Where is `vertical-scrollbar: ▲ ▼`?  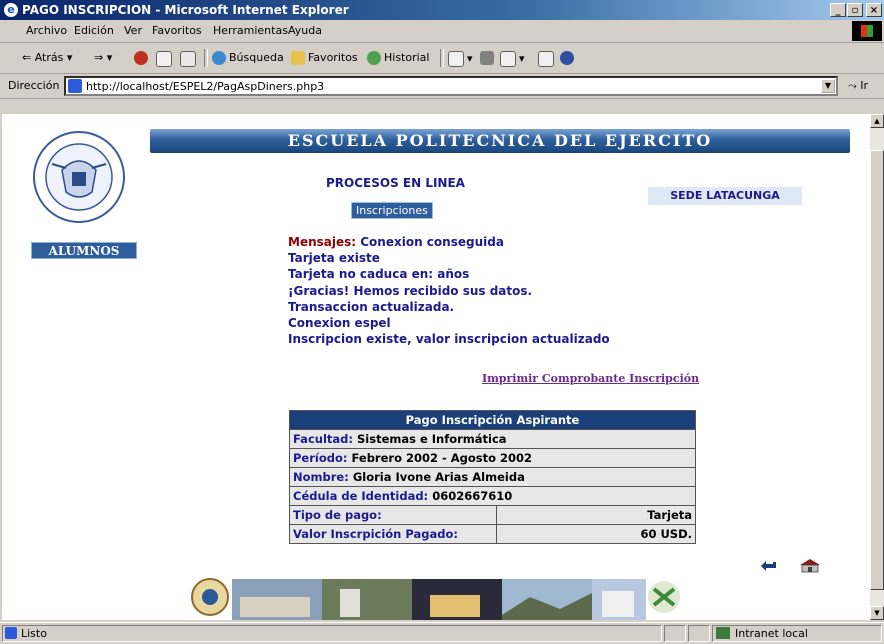 vertical-scrollbar: ▲ ▼ is located at coordinates (877, 367).